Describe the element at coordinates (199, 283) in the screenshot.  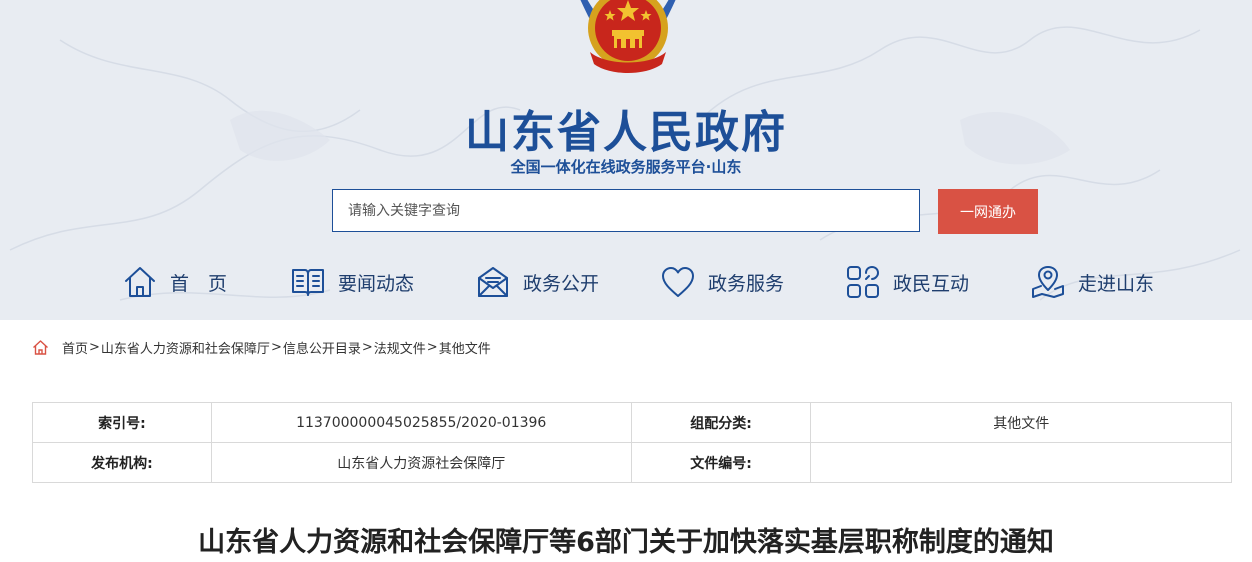
I see `nav-item-label: 首 页` at that location.